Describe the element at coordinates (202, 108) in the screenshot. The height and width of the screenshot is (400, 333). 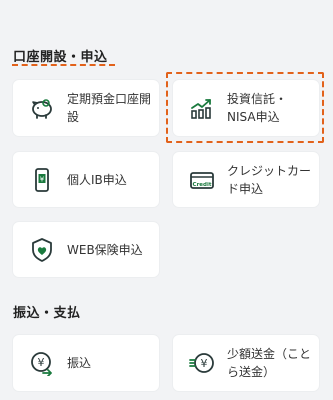
I see `chart-up-icon` at that location.